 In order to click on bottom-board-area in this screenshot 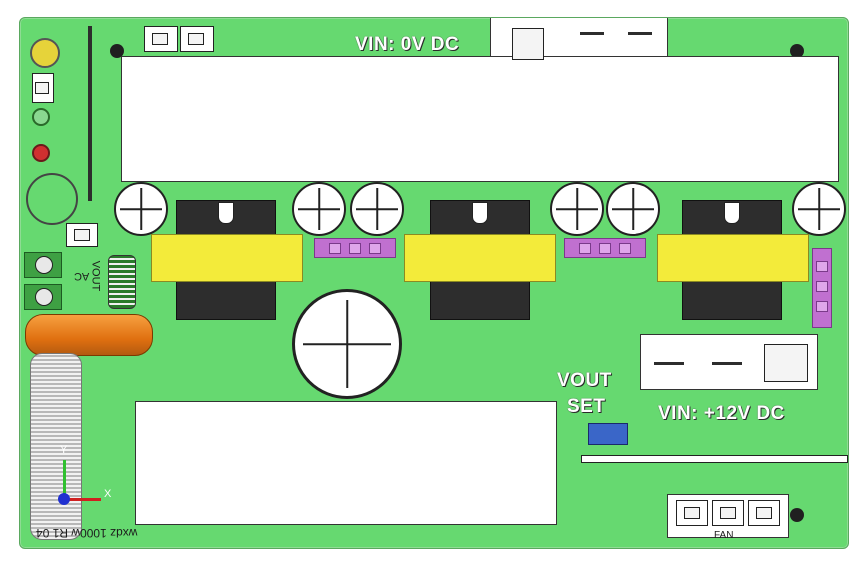, I will do `click(346, 463)`.